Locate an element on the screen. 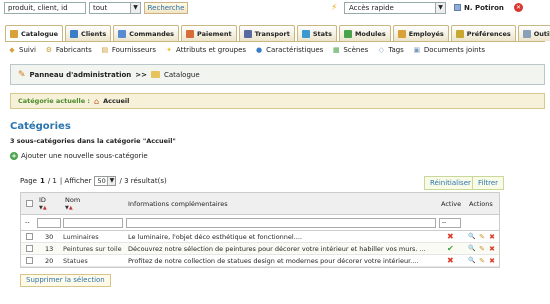 The image size is (550, 304). tab-1: Clients is located at coordinates (88, 33).